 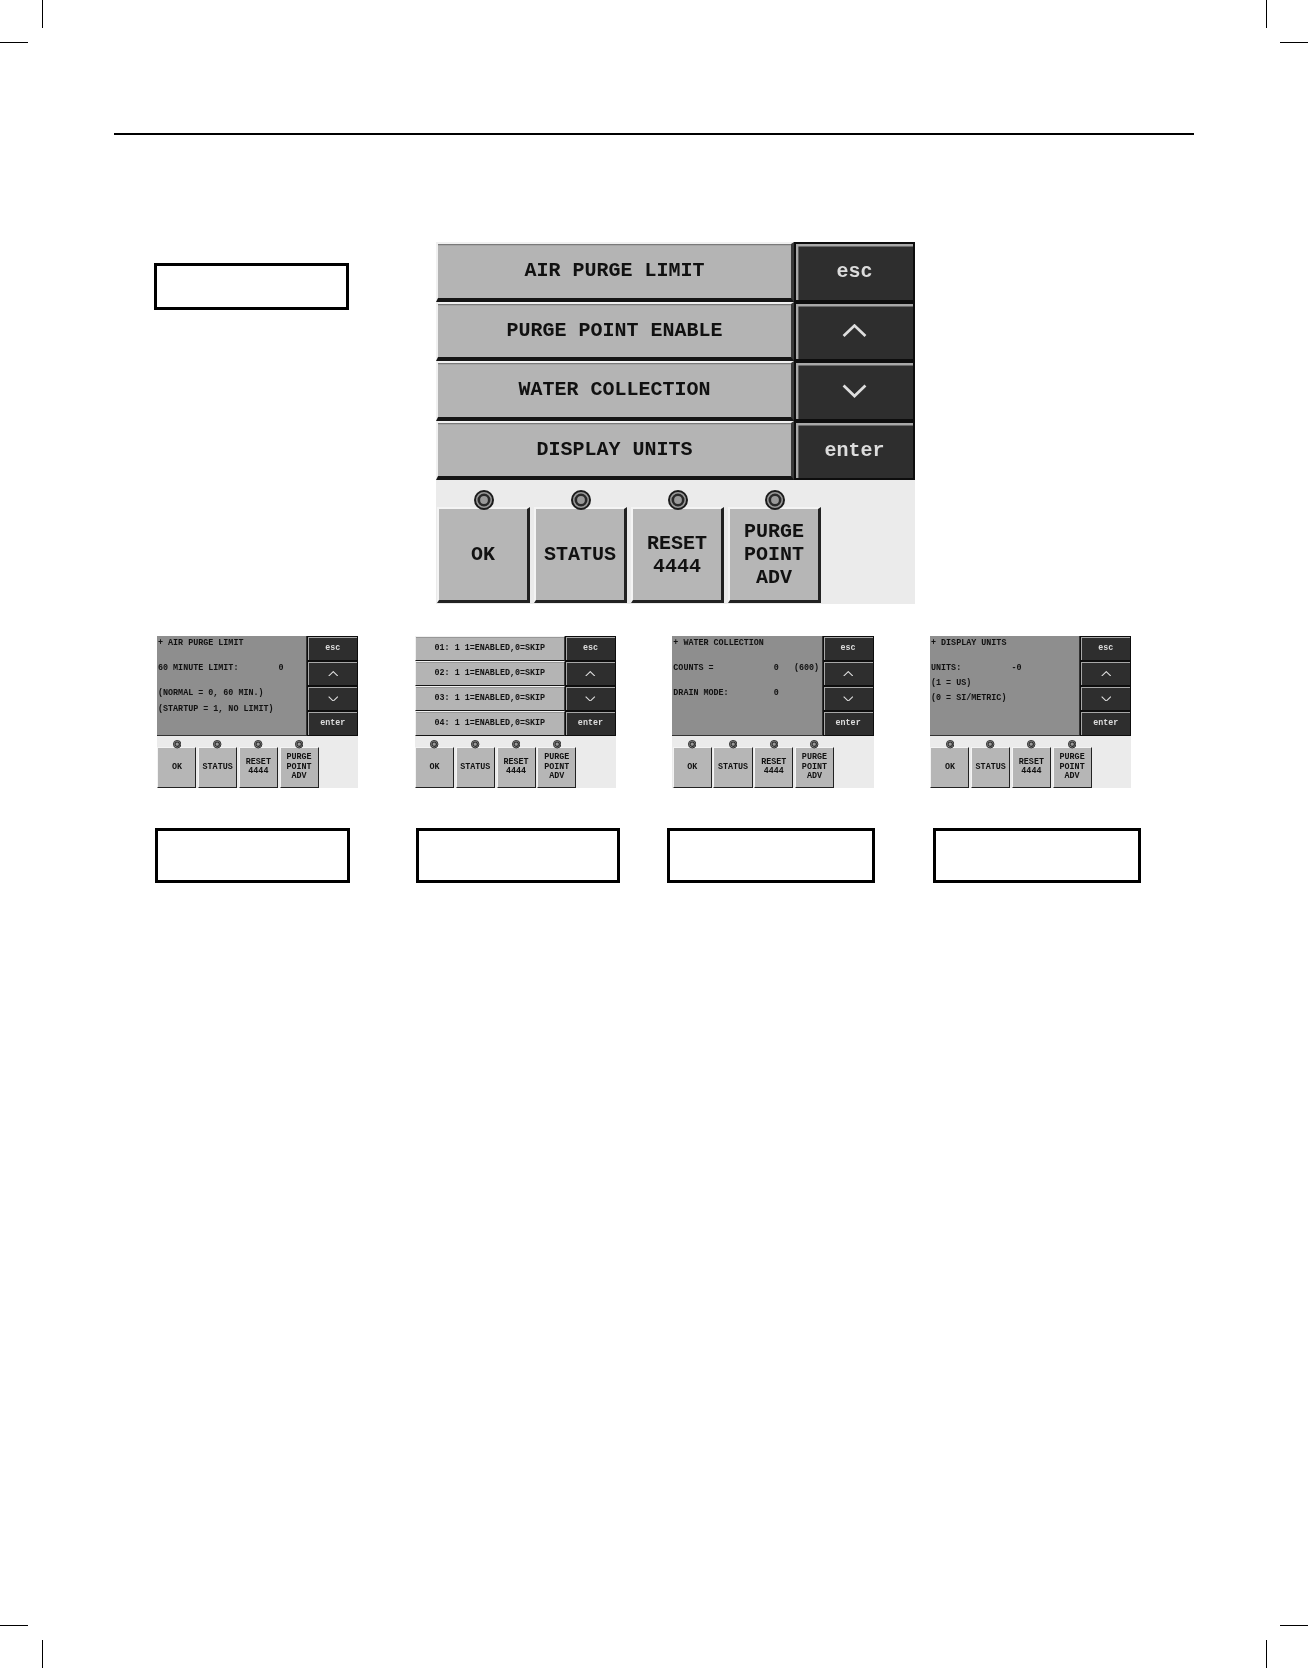 I want to click on readout-line: (STARTUP = 1, NO LIMIT), so click(x=216, y=709).